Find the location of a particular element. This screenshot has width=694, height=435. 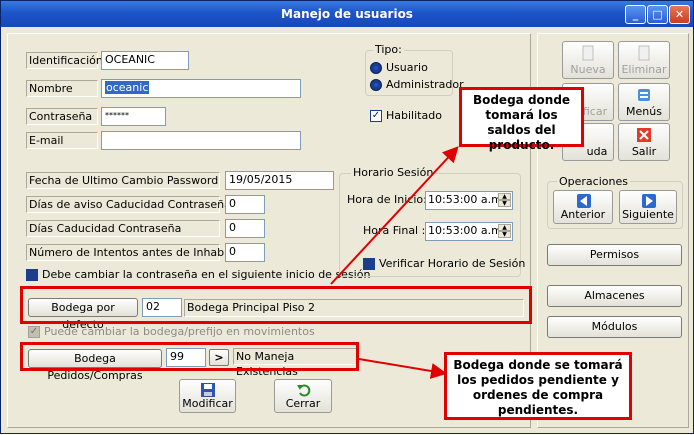

horario-title: Horario Sesión is located at coordinates (393, 172).